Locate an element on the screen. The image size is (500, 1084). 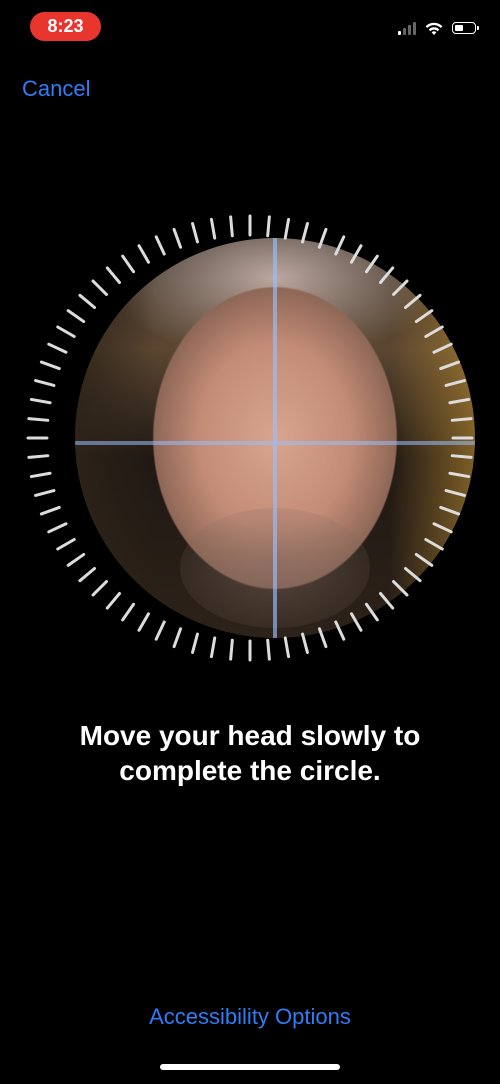
recording-time-pill: 8:23 is located at coordinates (65, 26).